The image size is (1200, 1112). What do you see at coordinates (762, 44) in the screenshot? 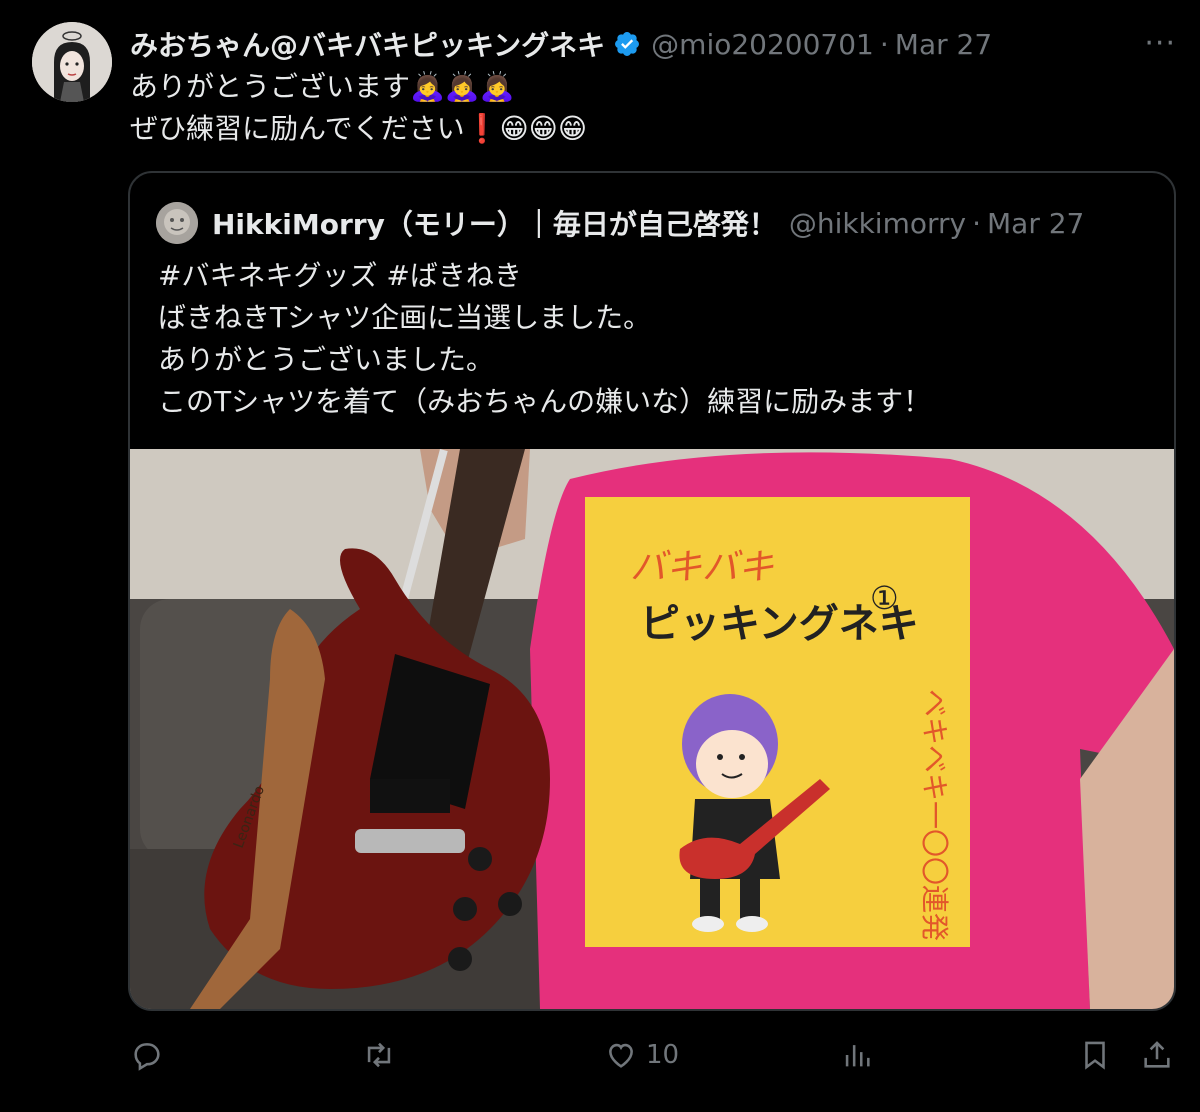
I see `author-handle: @mio20200701` at bounding box center [762, 44].